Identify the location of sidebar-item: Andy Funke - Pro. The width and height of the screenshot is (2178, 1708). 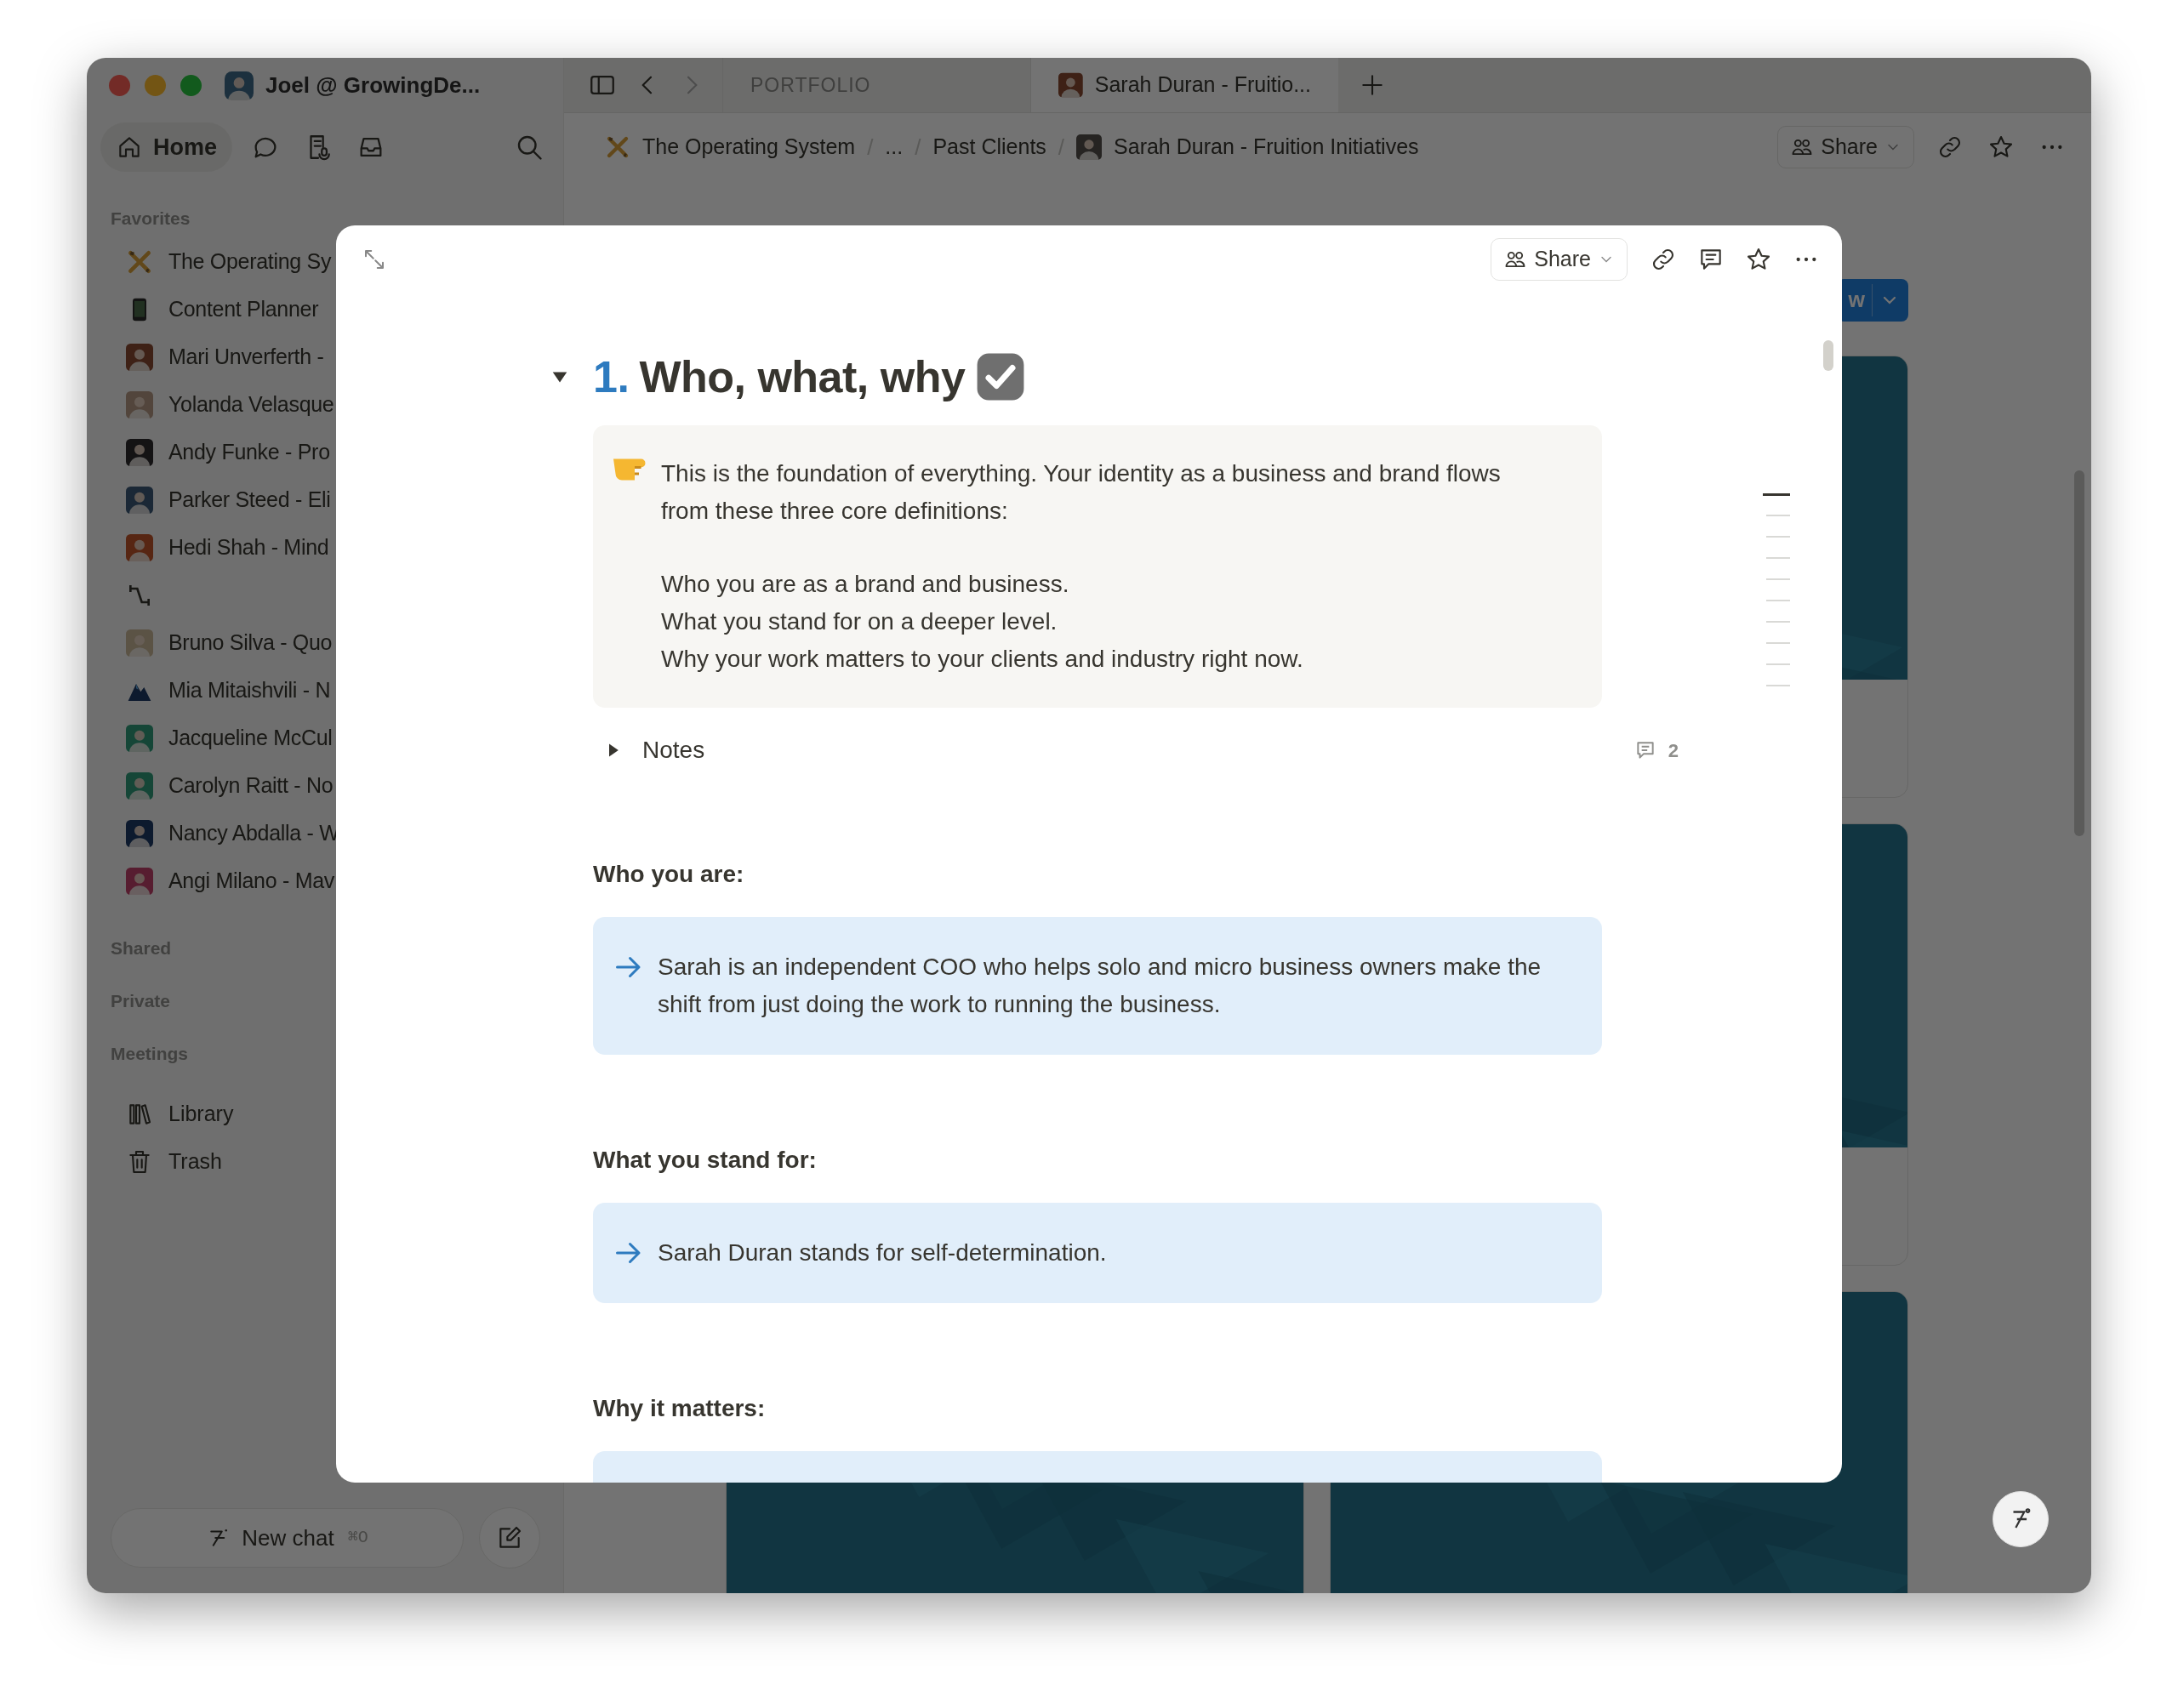
(337, 452).